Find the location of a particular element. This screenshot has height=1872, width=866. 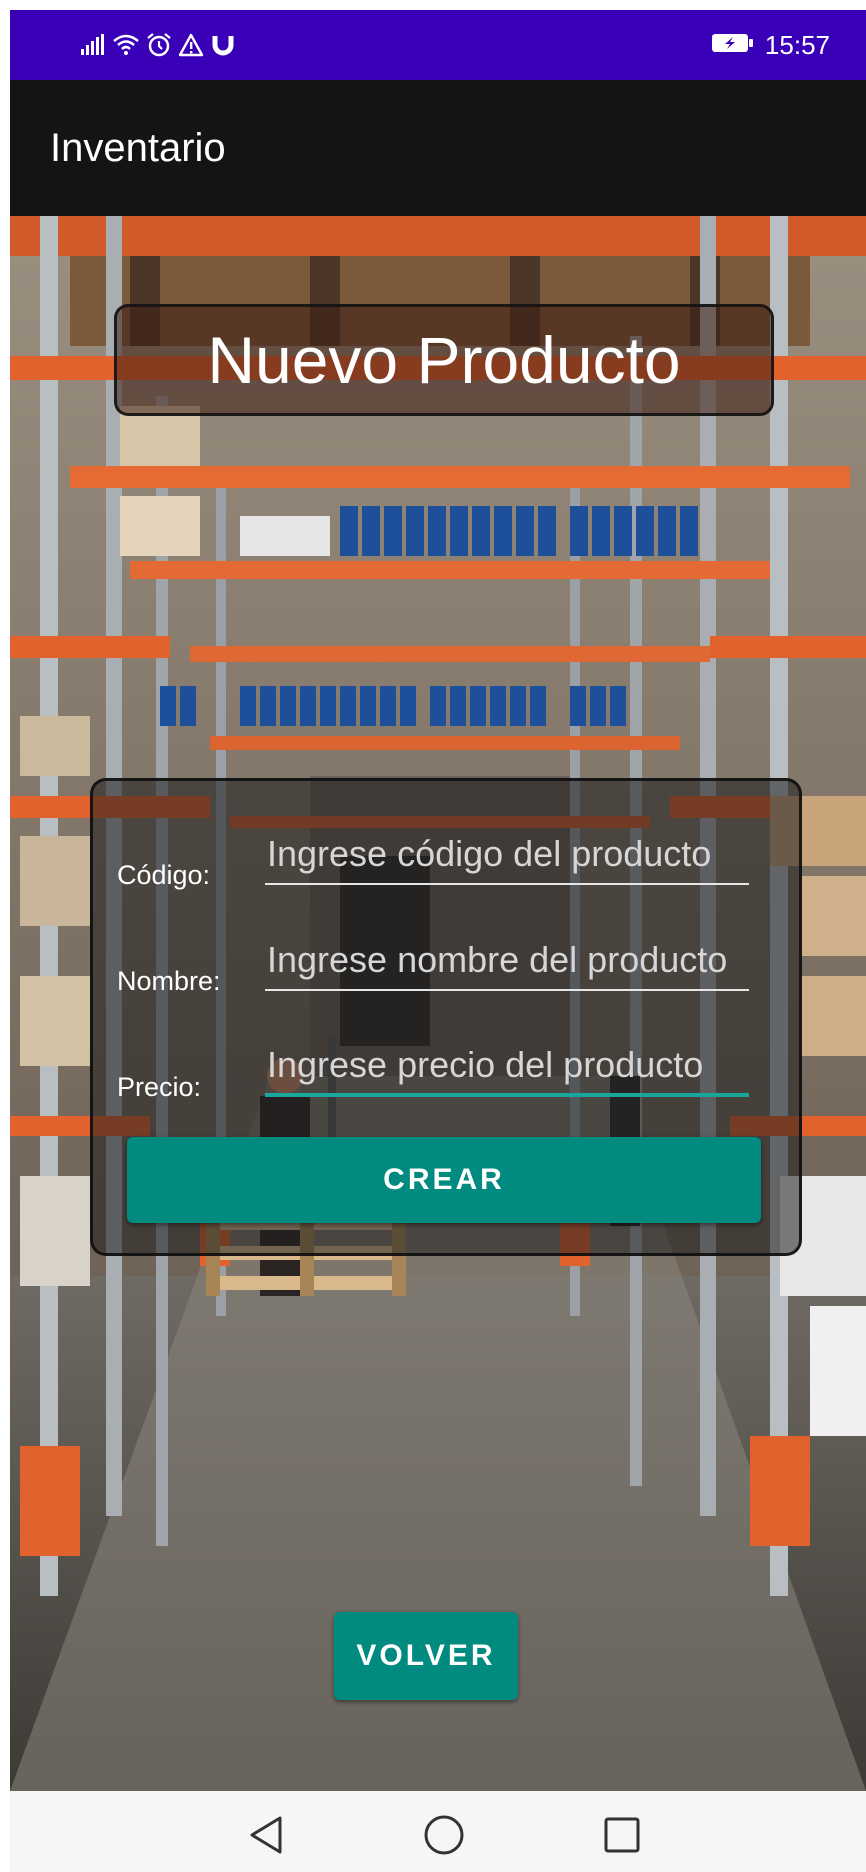

status-icons is located at coordinates (158, 45).